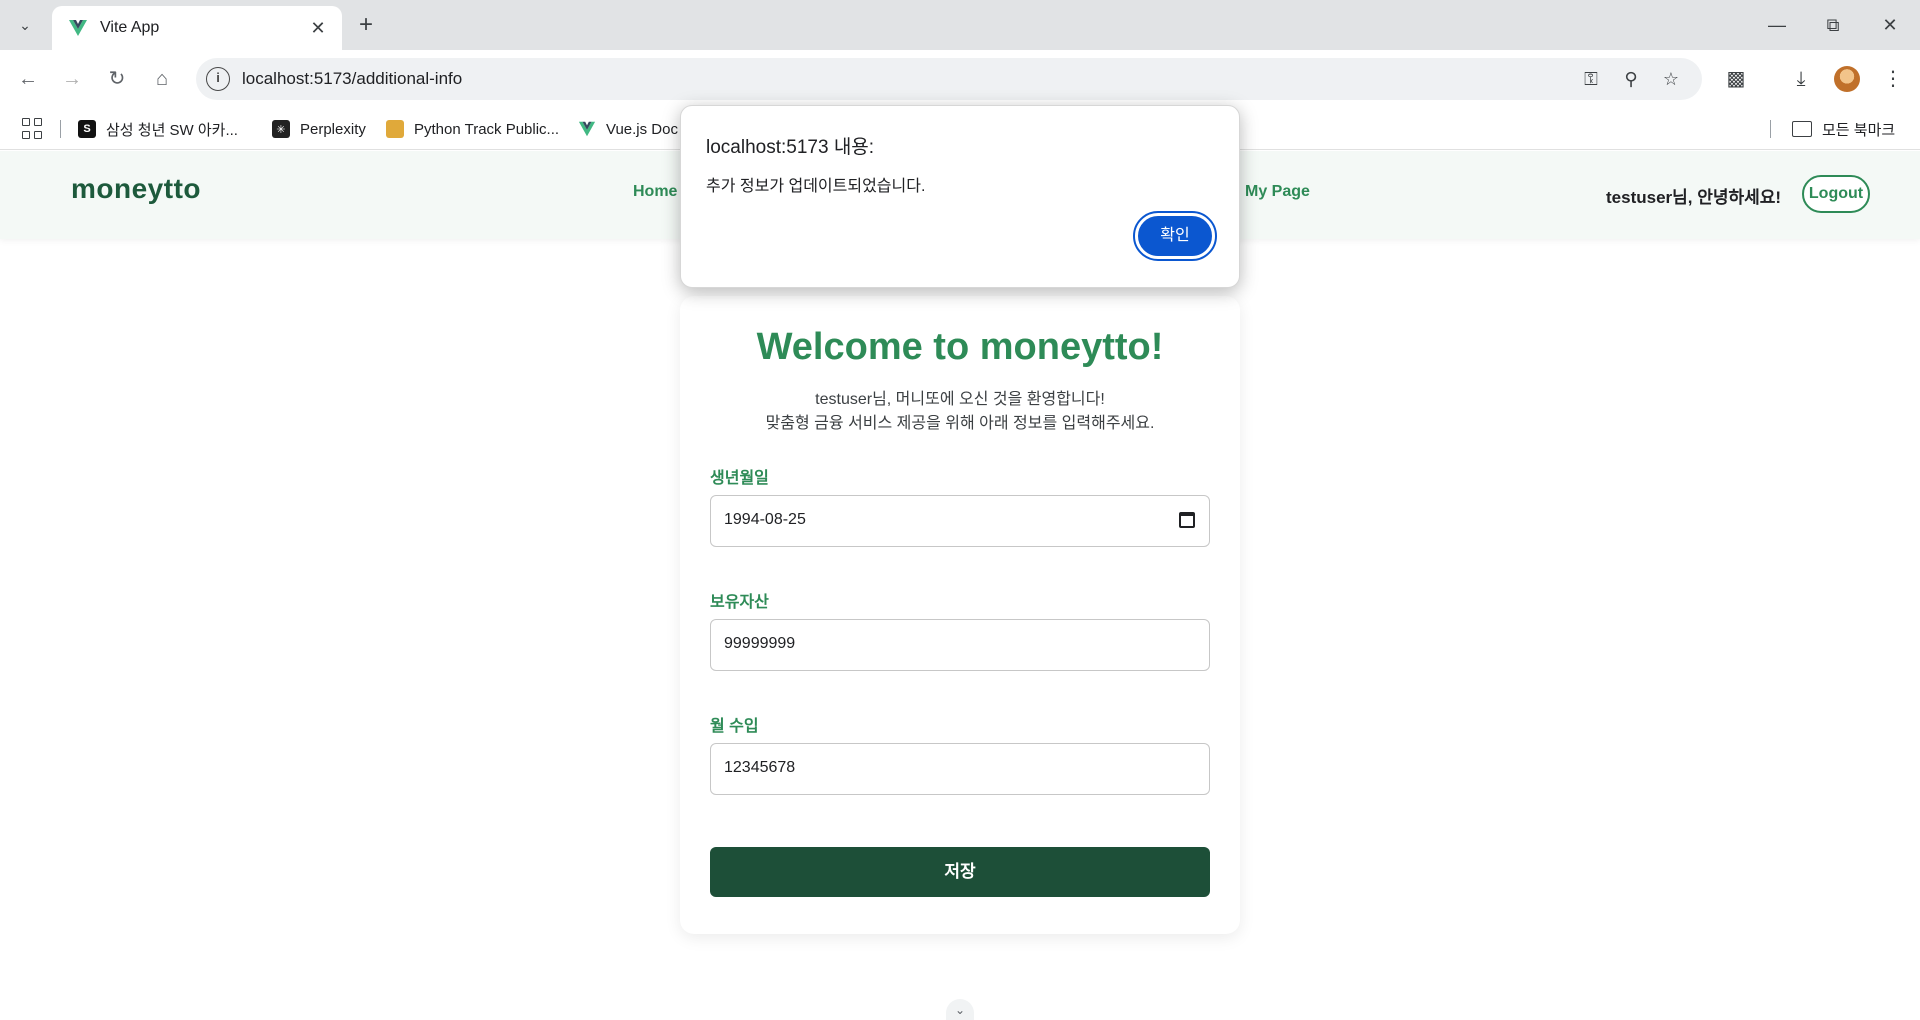 The image size is (1920, 1020). Describe the element at coordinates (760, 643) in the screenshot. I see `assets-value: 99999999` at that location.